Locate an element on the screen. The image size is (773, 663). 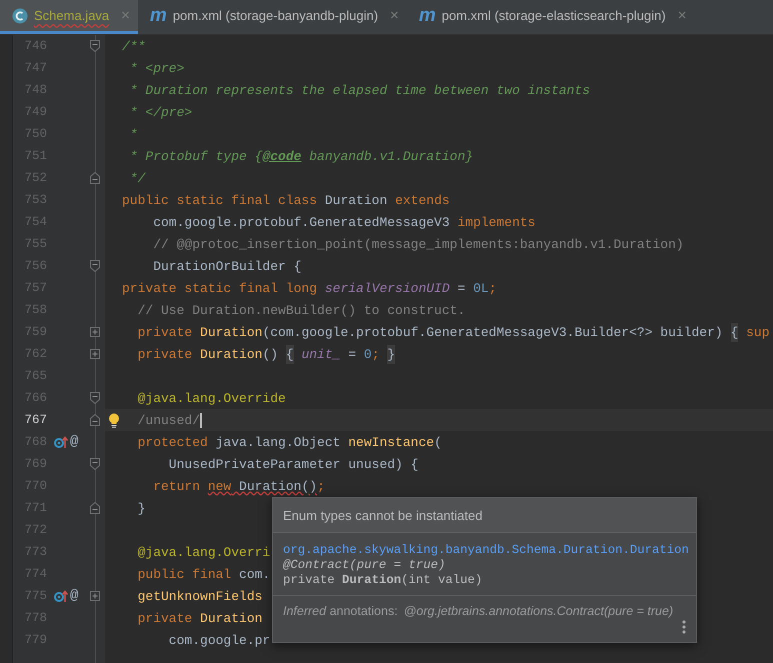
code-line: // @@protoc_insertion_point(message_implements:banyandb.v1.Duration) is located at coordinates (418, 244).